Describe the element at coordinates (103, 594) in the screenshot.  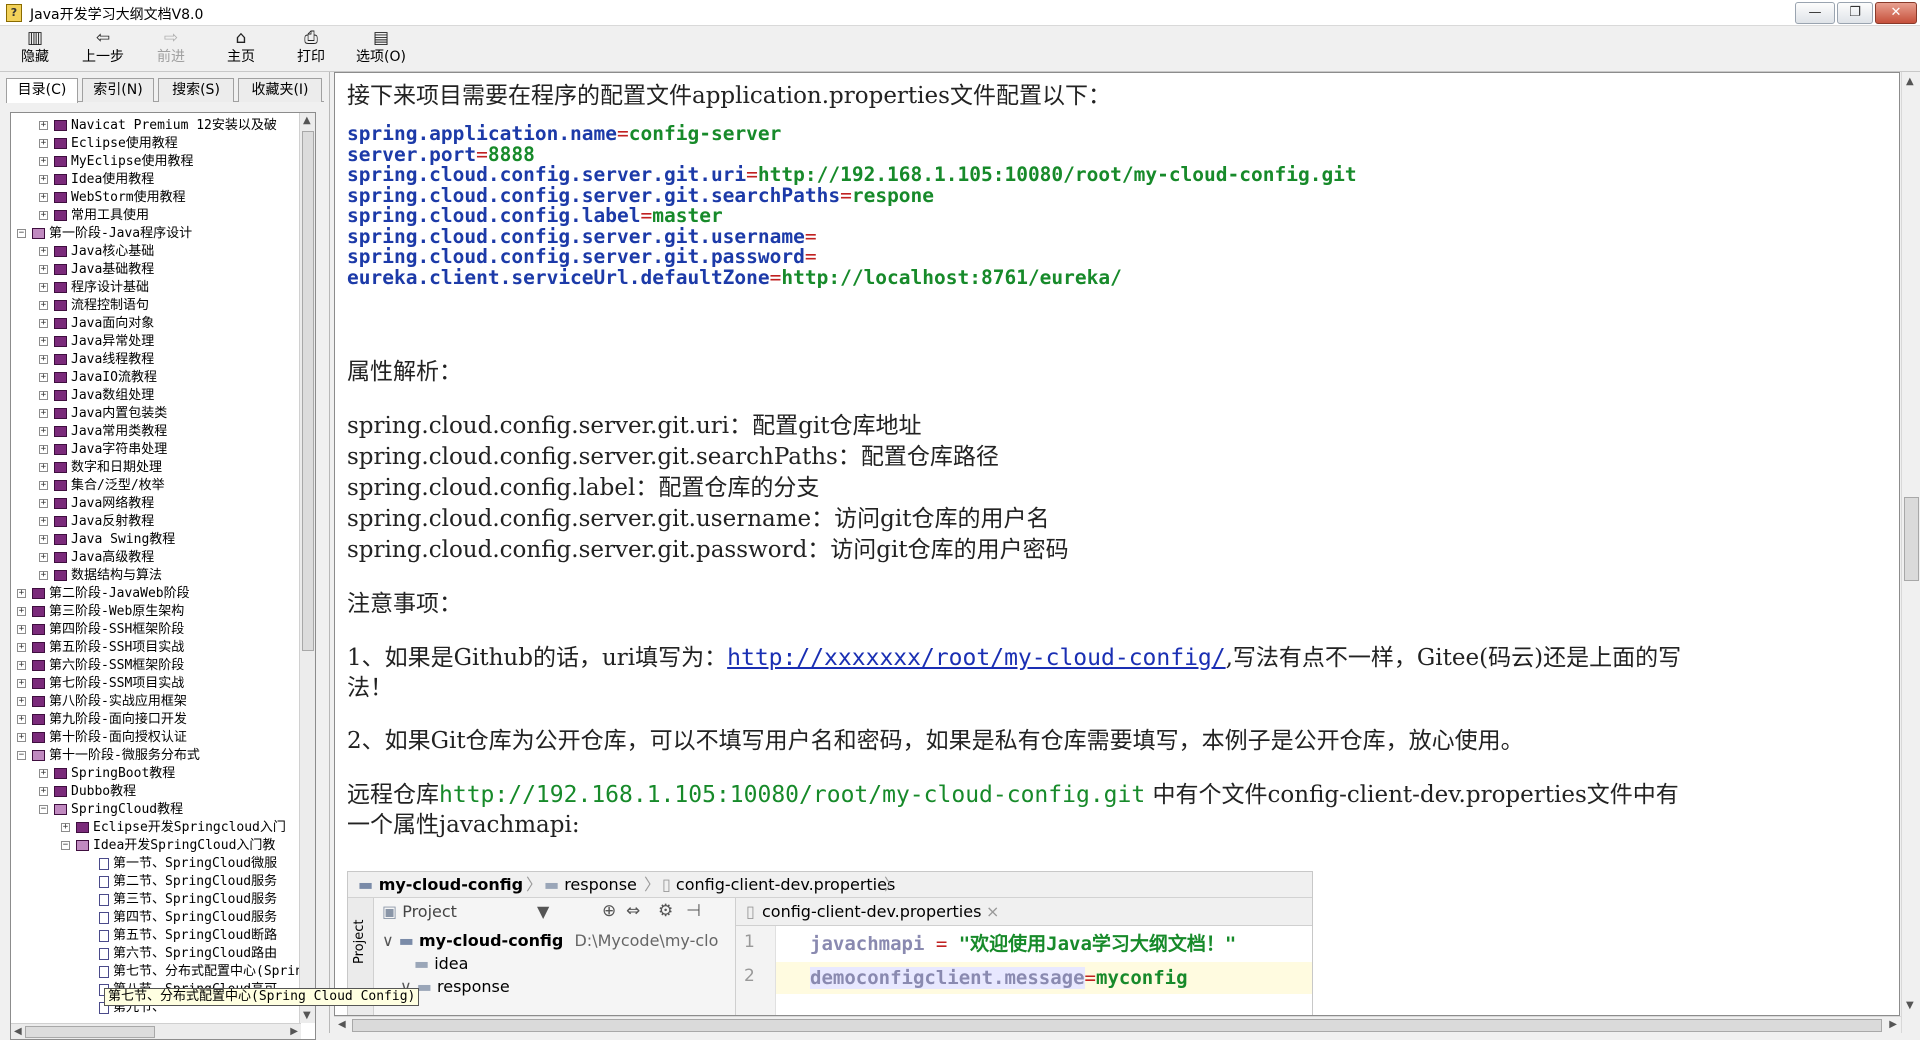
I see `tree-item: + 第二阶段-JavaWeb阶段` at that location.